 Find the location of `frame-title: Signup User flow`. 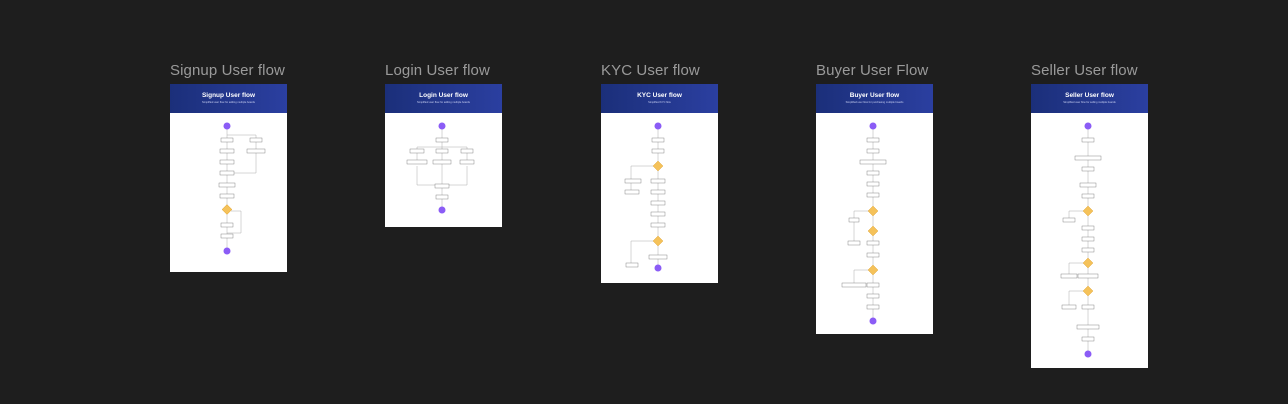

frame-title: Signup User flow is located at coordinates (228, 95).